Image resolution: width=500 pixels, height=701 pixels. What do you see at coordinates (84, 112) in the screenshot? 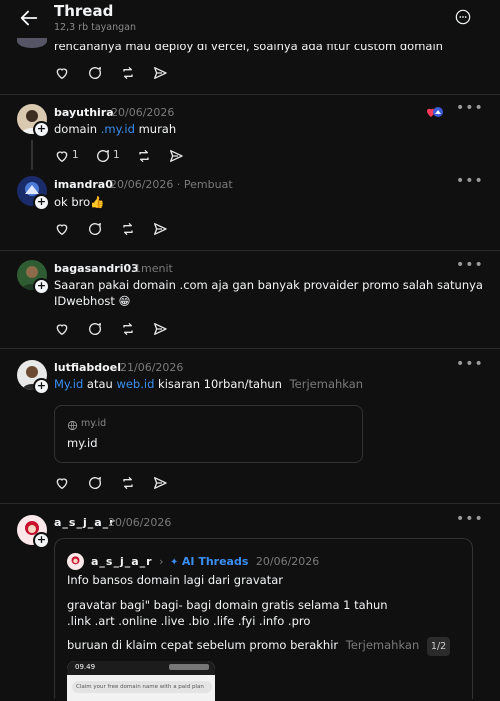
I see `username: bayuthira` at bounding box center [84, 112].